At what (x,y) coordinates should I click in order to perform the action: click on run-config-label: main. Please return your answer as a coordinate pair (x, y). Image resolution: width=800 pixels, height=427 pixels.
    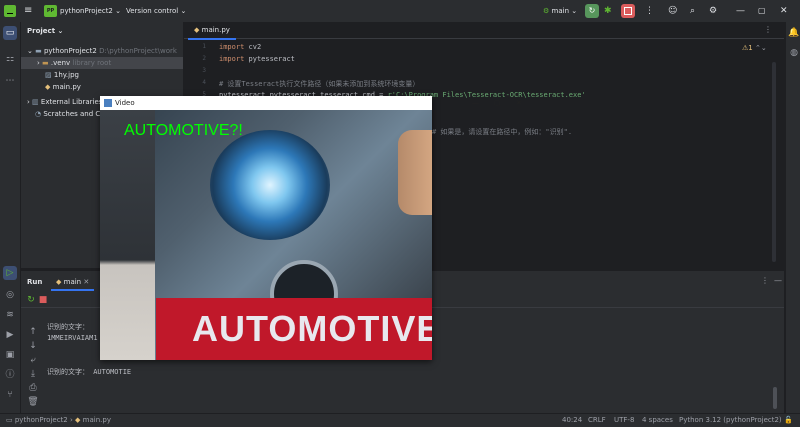
    Looking at the image, I should click on (560, 11).